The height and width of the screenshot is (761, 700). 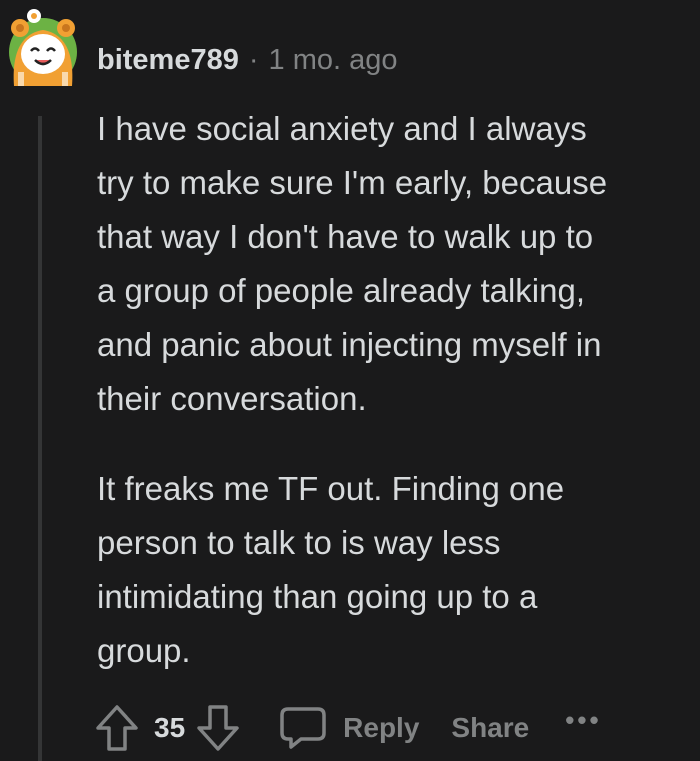 I want to click on timestamp: 1 mo. ago, so click(x=333, y=60).